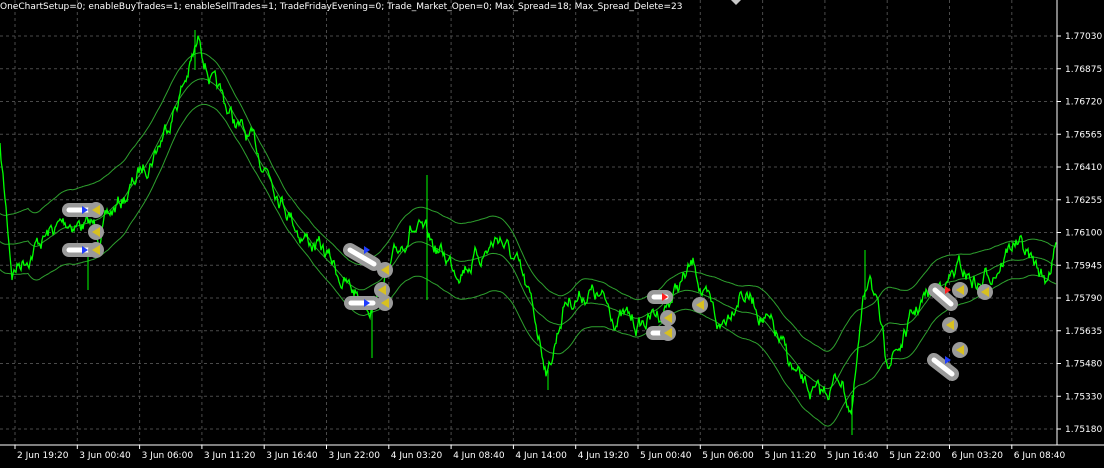  I want to click on price-label: 1.75945, so click(1083, 266).